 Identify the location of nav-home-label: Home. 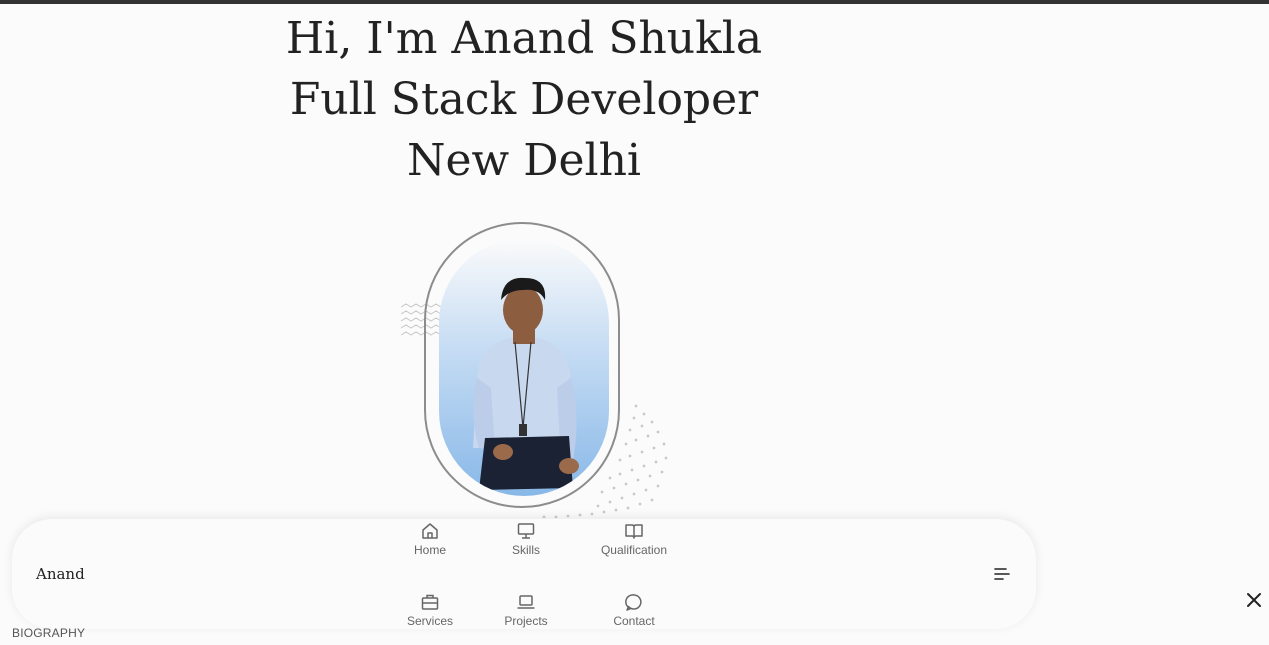
(429, 550).